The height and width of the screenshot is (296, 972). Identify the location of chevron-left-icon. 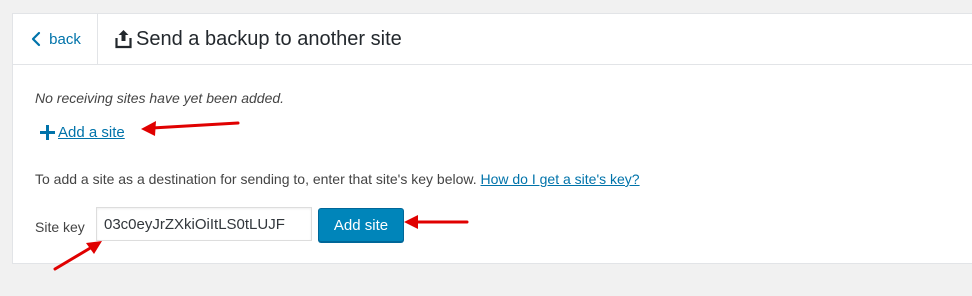
(36, 39).